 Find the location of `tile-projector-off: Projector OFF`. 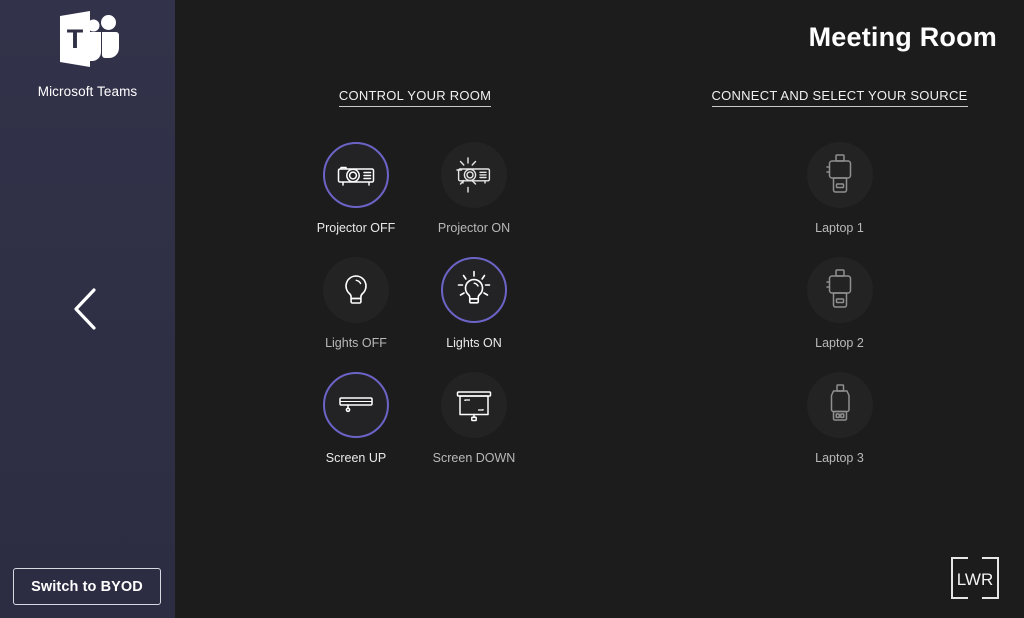

tile-projector-off: Projector OFF is located at coordinates (356, 199).